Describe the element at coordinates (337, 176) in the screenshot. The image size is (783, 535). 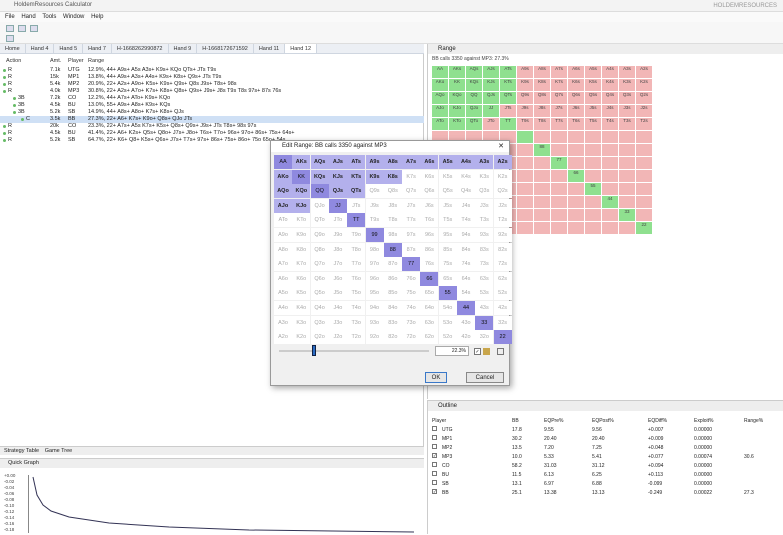
I see `hand-cell: KJs` at that location.